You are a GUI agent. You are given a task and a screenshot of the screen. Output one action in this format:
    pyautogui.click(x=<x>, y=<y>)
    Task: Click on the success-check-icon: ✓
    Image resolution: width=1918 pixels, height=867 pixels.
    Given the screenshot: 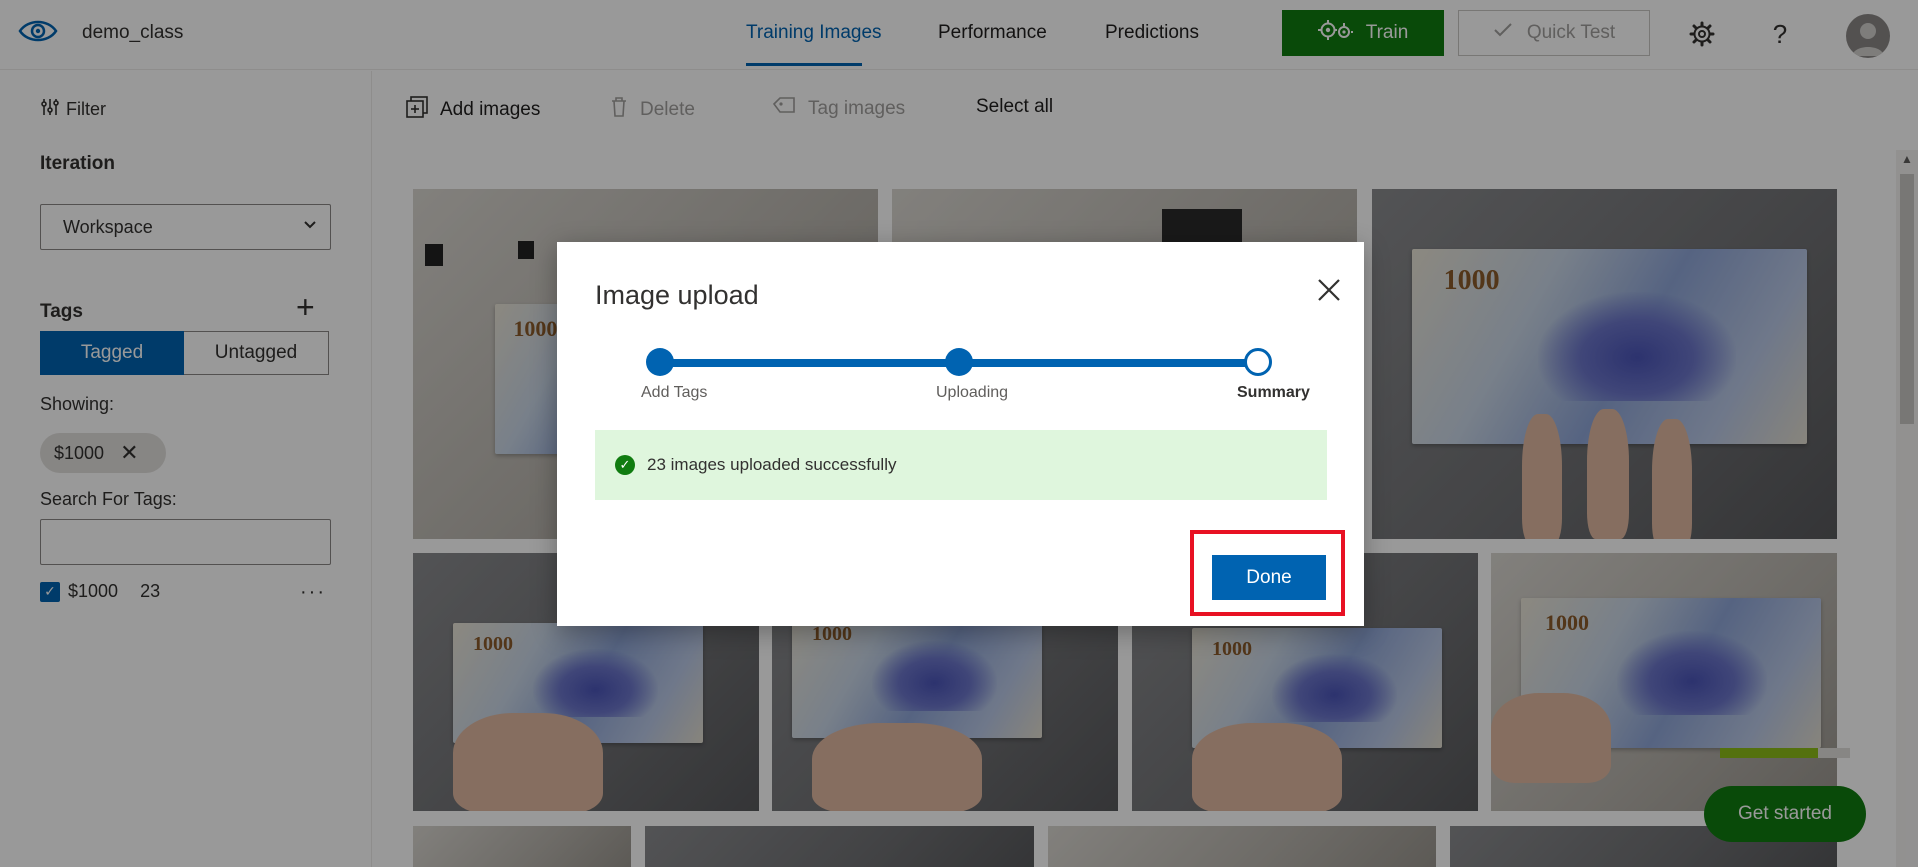 What is the action you would take?
    pyautogui.click(x=625, y=465)
    